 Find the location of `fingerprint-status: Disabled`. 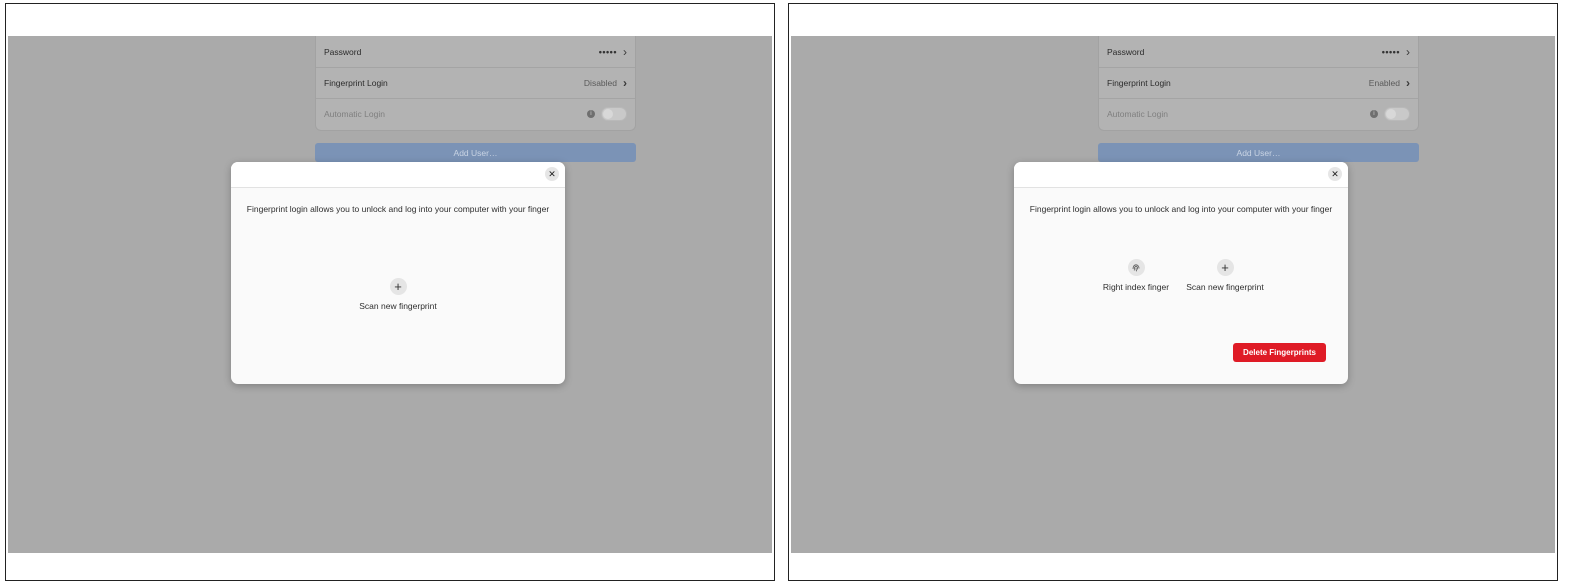

fingerprint-status: Disabled is located at coordinates (600, 83).